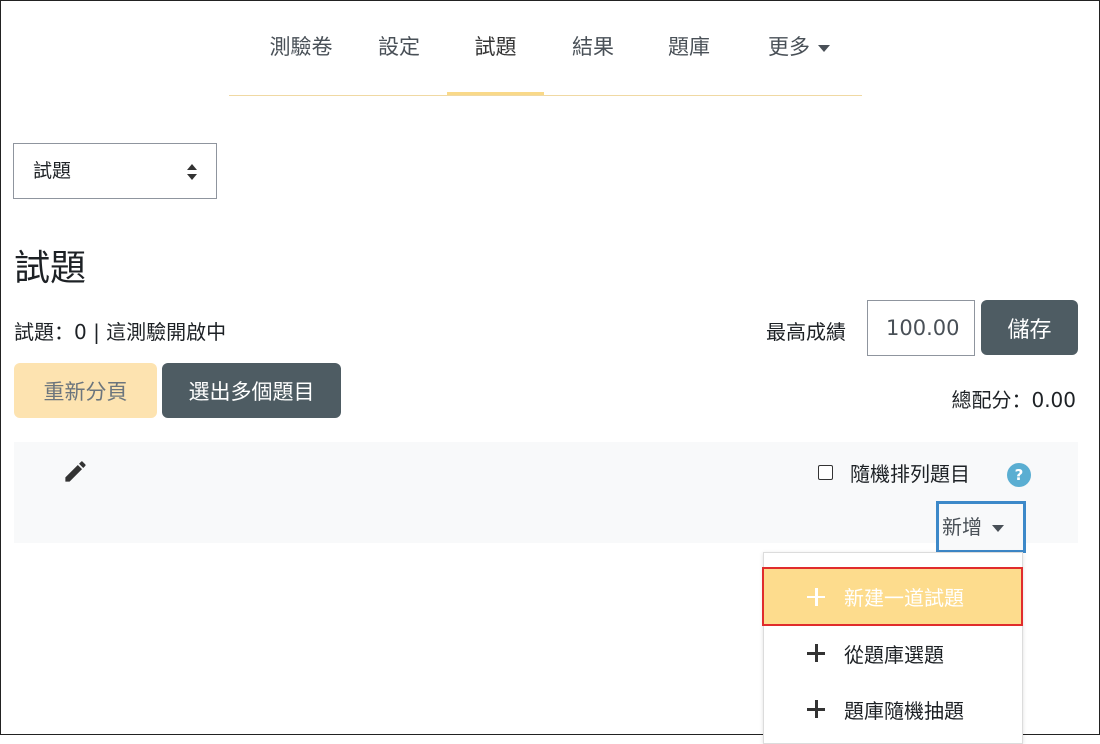  What do you see at coordinates (789, 47) in the screenshot?
I see `tab-label: 更多` at bounding box center [789, 47].